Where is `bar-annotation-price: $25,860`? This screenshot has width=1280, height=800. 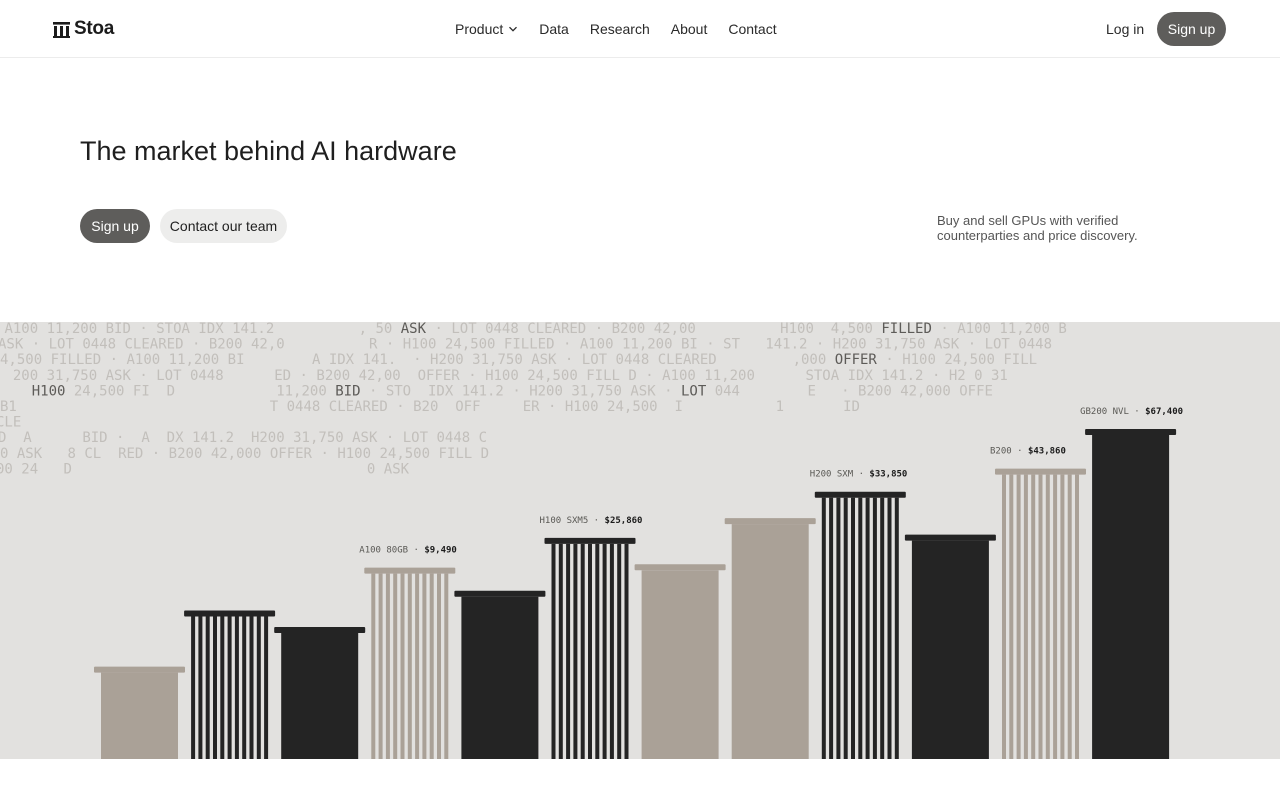
bar-annotation-price: $25,860 is located at coordinates (624, 521).